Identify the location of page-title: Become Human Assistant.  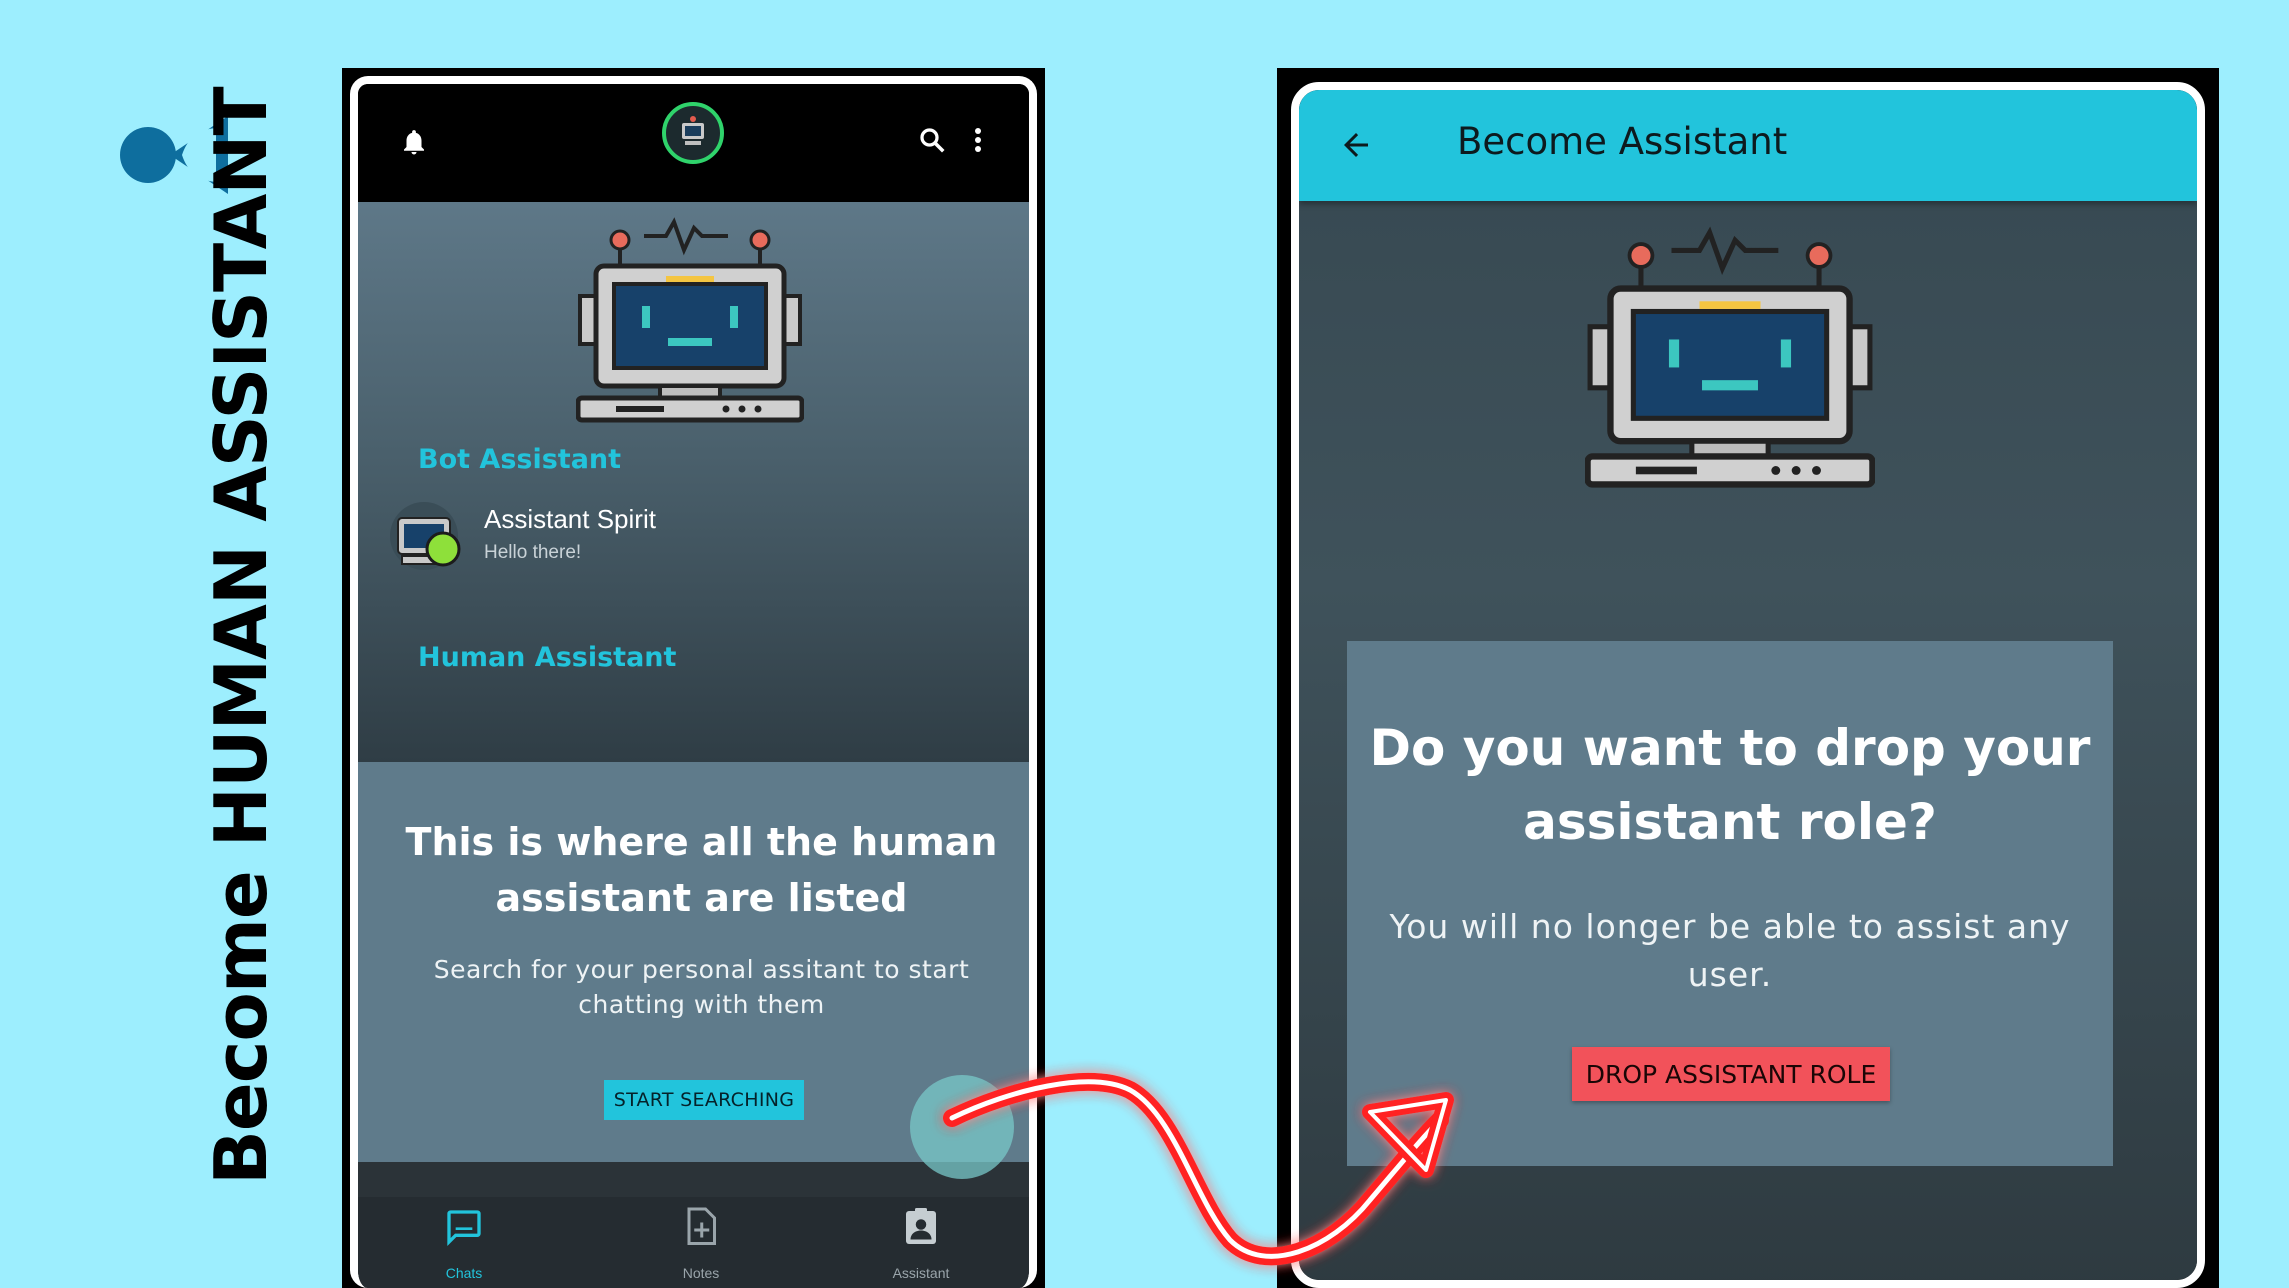
(241, 636).